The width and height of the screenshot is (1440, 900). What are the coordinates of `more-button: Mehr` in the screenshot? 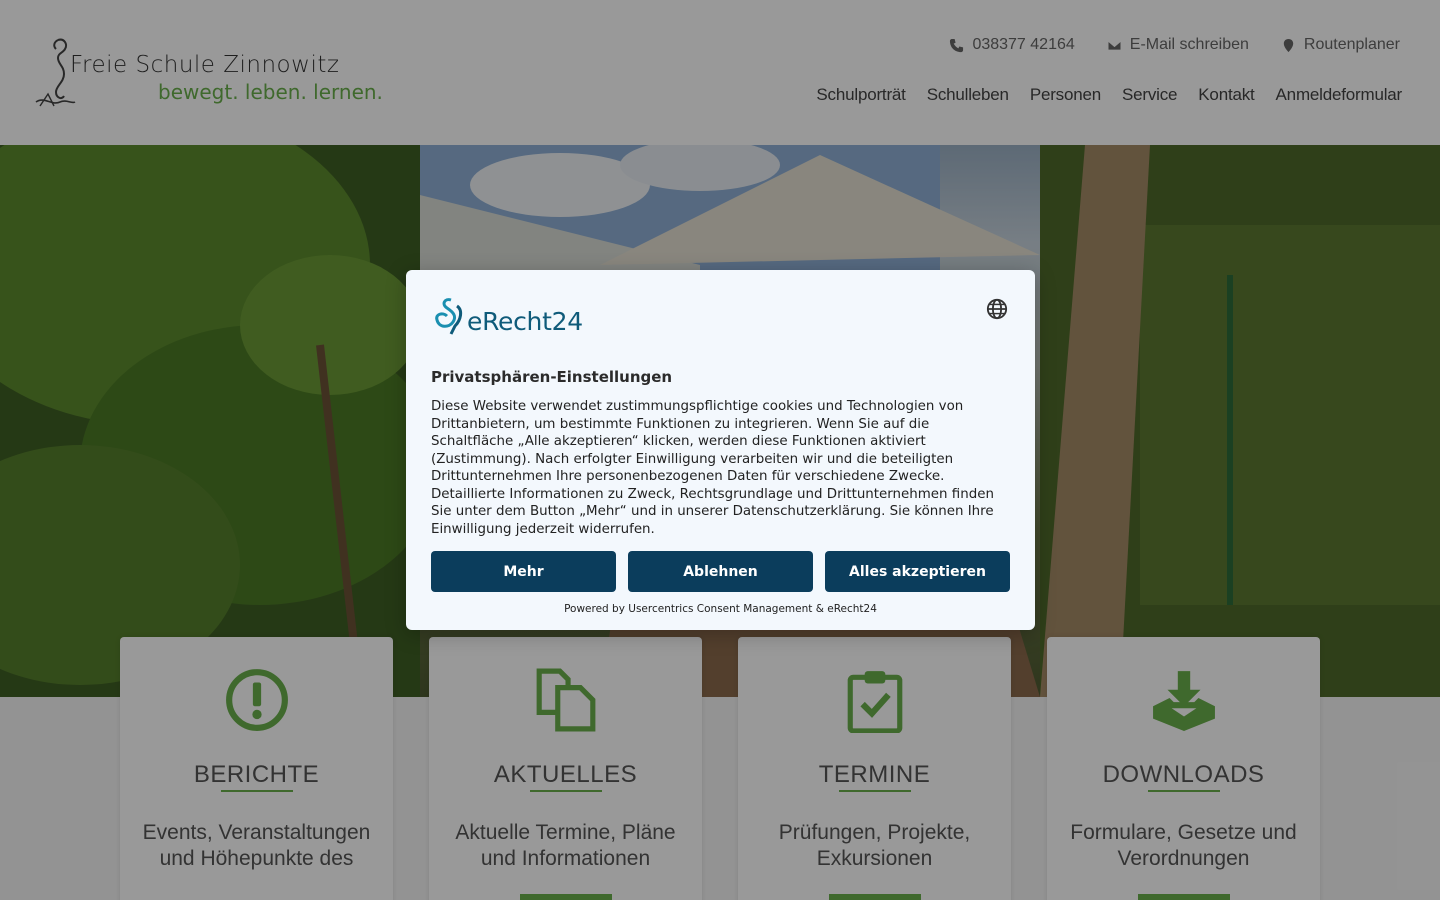 It's located at (523, 571).